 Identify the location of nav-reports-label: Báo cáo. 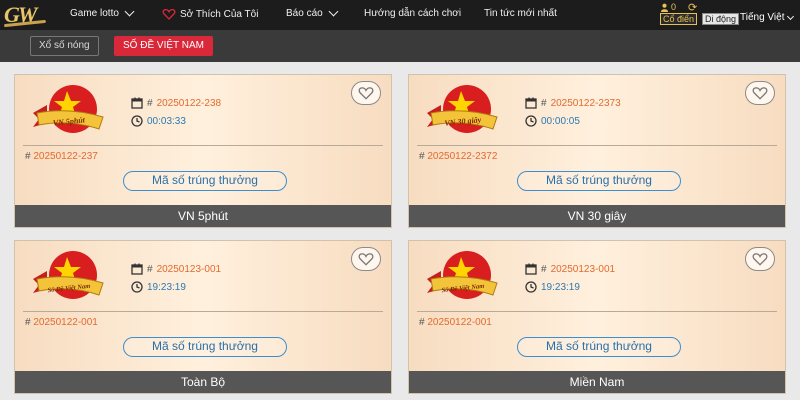
(304, 13).